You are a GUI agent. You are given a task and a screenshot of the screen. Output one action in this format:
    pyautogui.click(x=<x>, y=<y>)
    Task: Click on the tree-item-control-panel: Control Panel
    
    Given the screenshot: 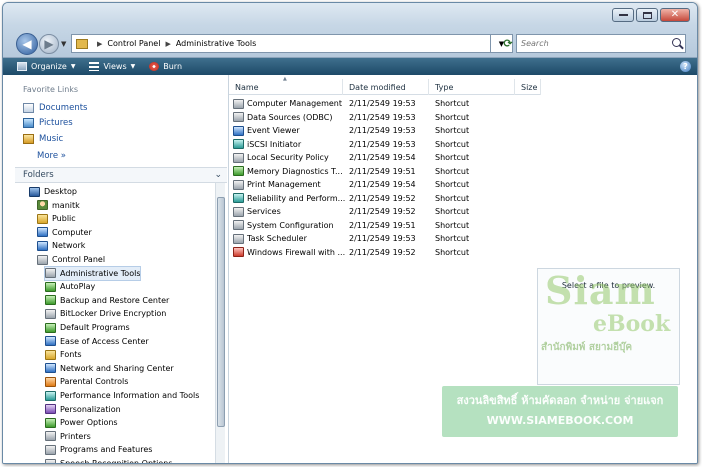 What is the action you would take?
    pyautogui.click(x=71, y=259)
    